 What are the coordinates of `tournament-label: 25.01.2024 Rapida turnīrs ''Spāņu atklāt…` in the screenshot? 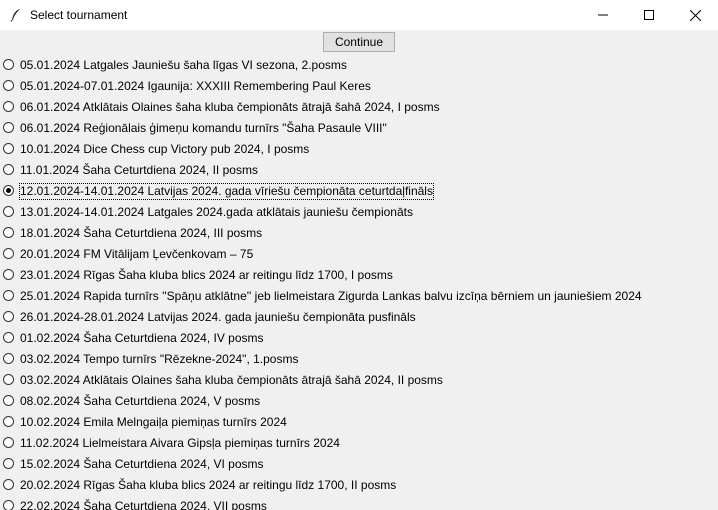 It's located at (331, 296).